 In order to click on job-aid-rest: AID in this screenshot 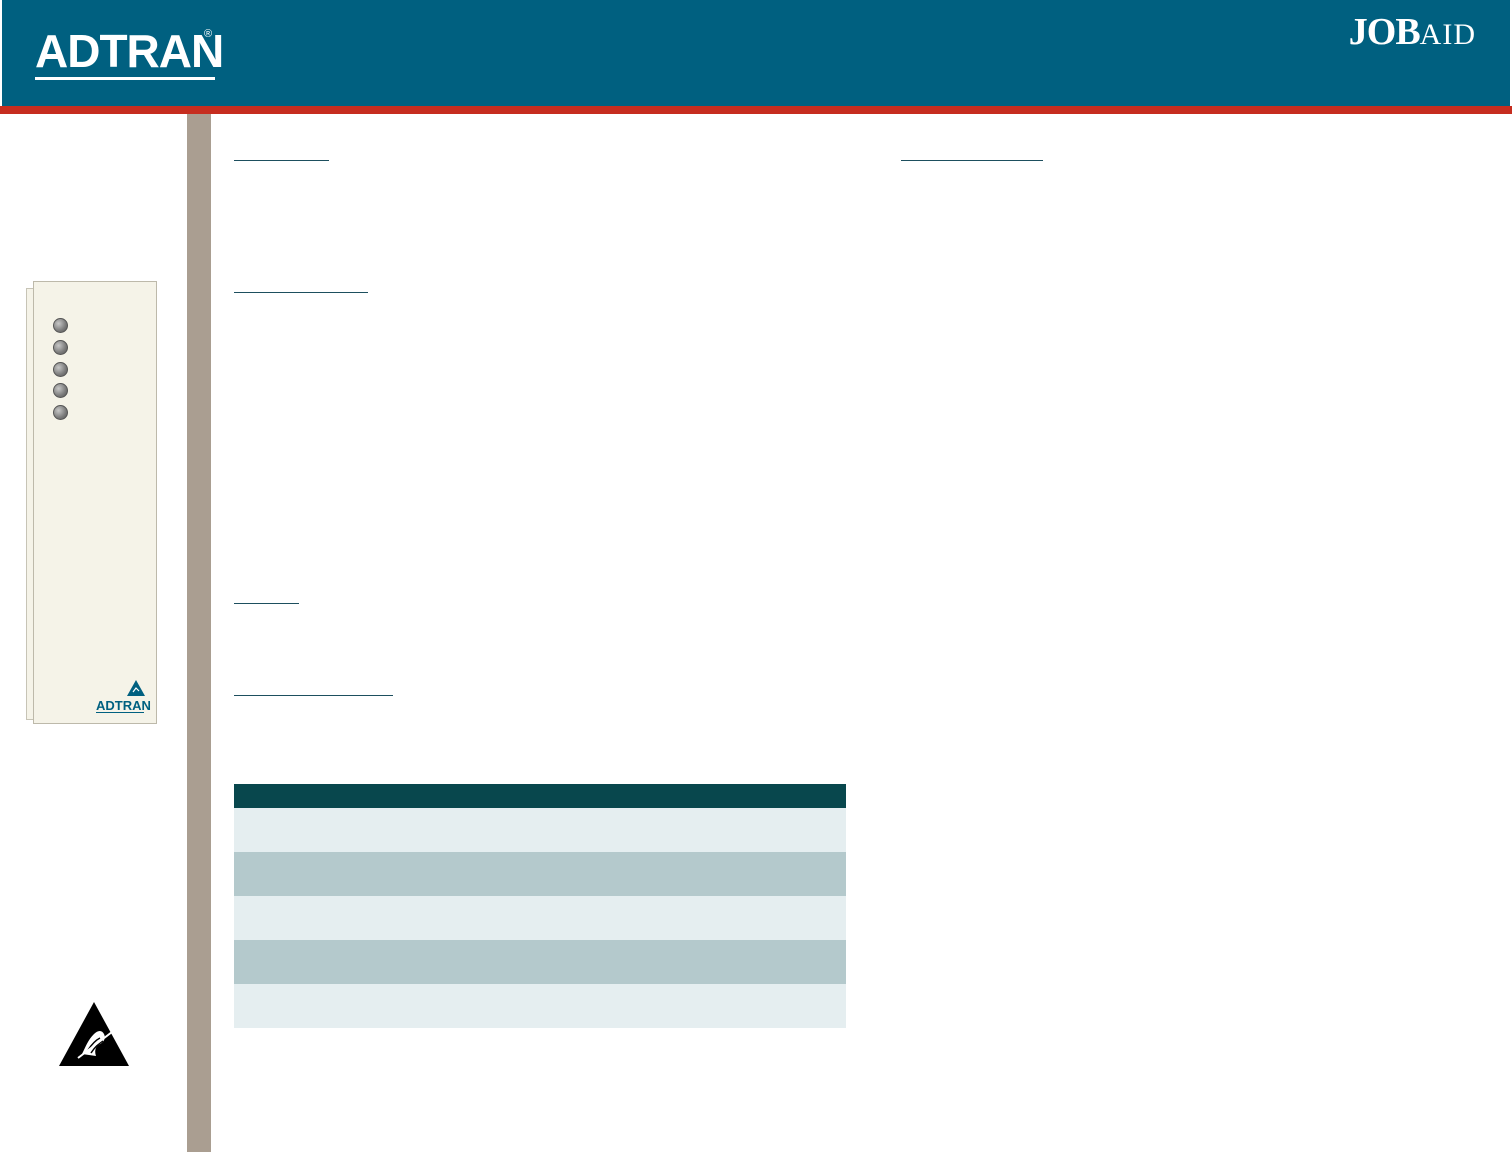, I will do `click(1447, 34)`.